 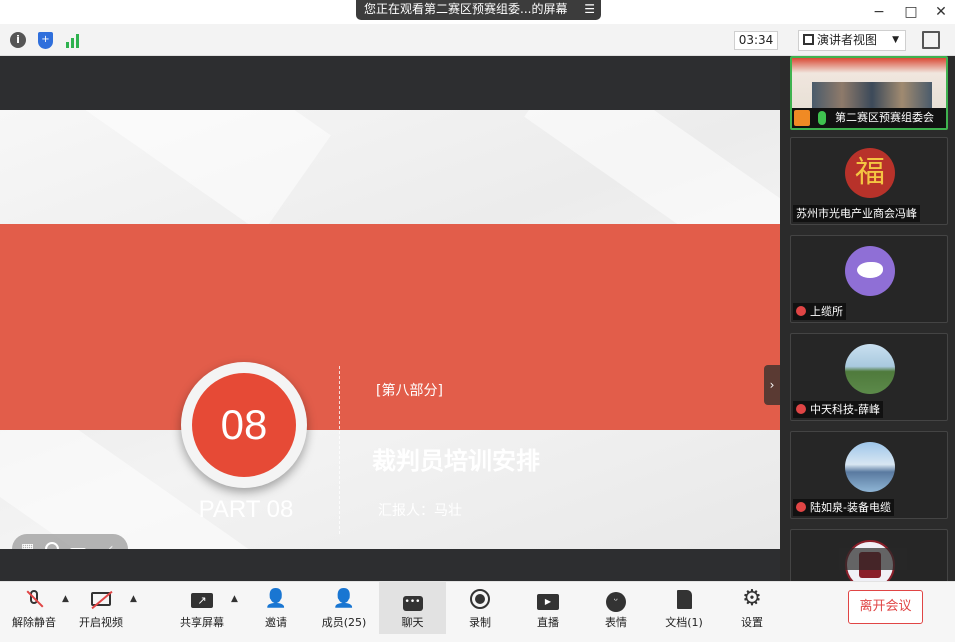 What do you see at coordinates (202, 599) in the screenshot?
I see `share-screen-icon: ↗` at bounding box center [202, 599].